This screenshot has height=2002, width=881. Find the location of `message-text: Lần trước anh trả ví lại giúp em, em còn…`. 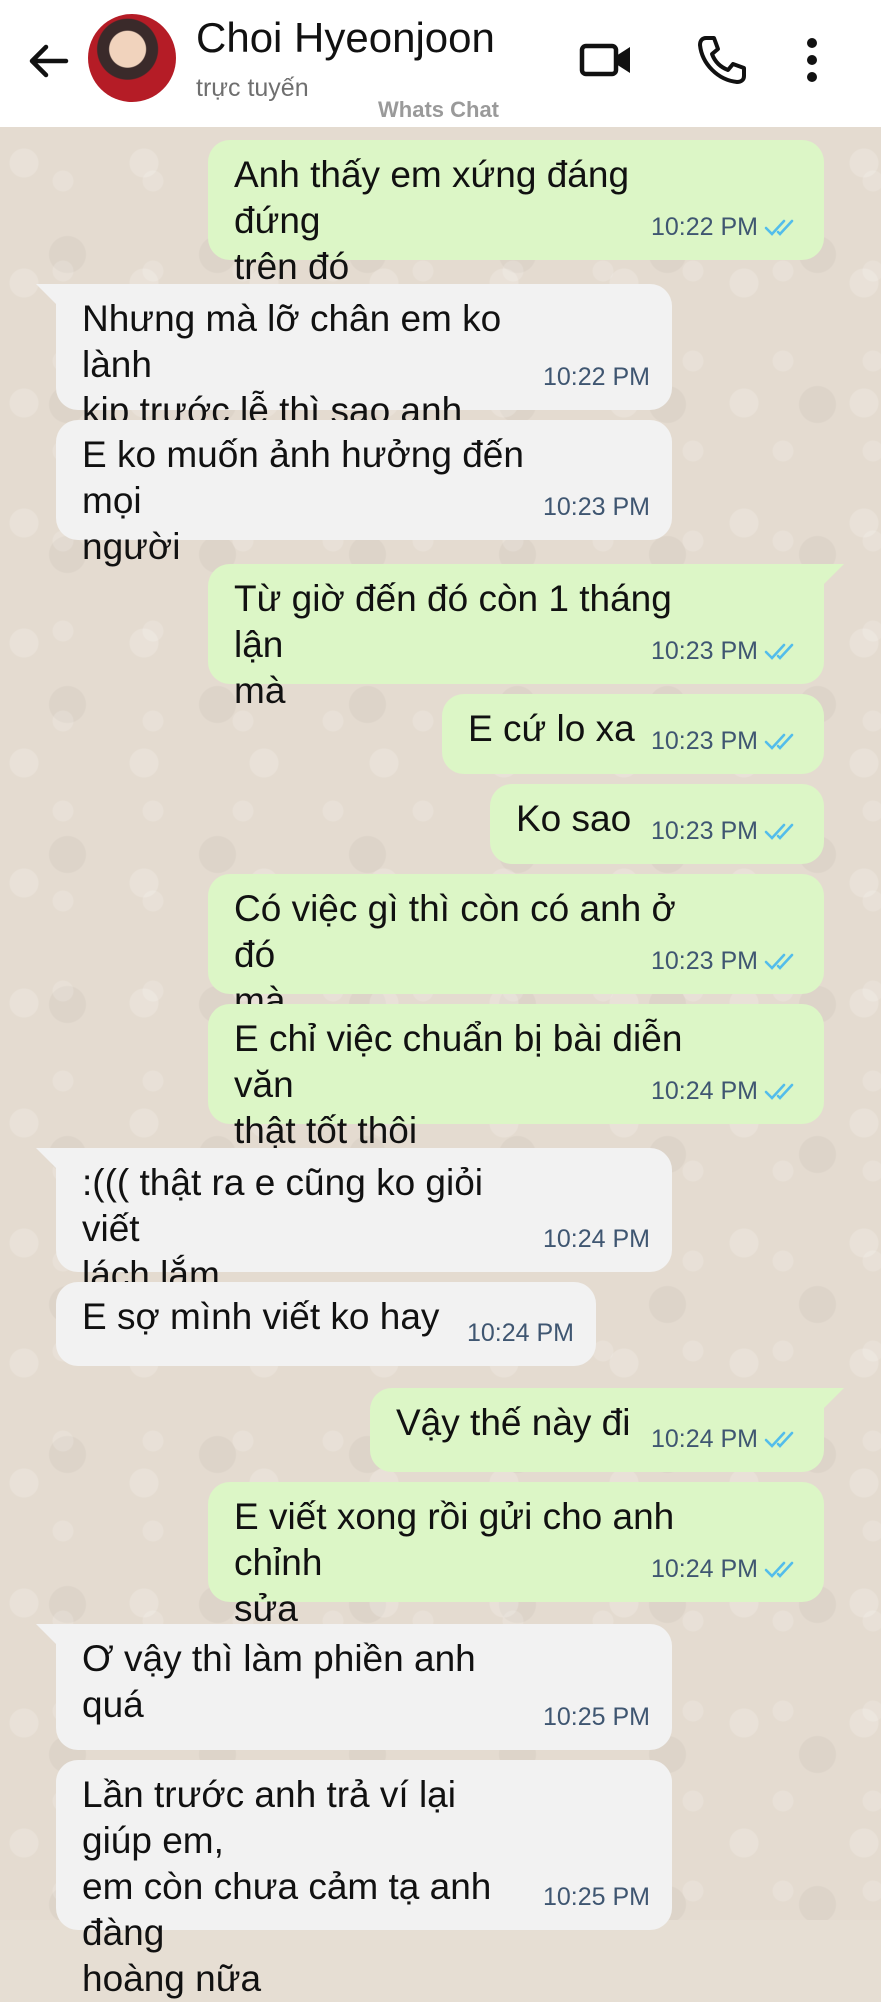

message-text: Lần trước anh trả ví lại giúp em, em còn… is located at coordinates (287, 1886).